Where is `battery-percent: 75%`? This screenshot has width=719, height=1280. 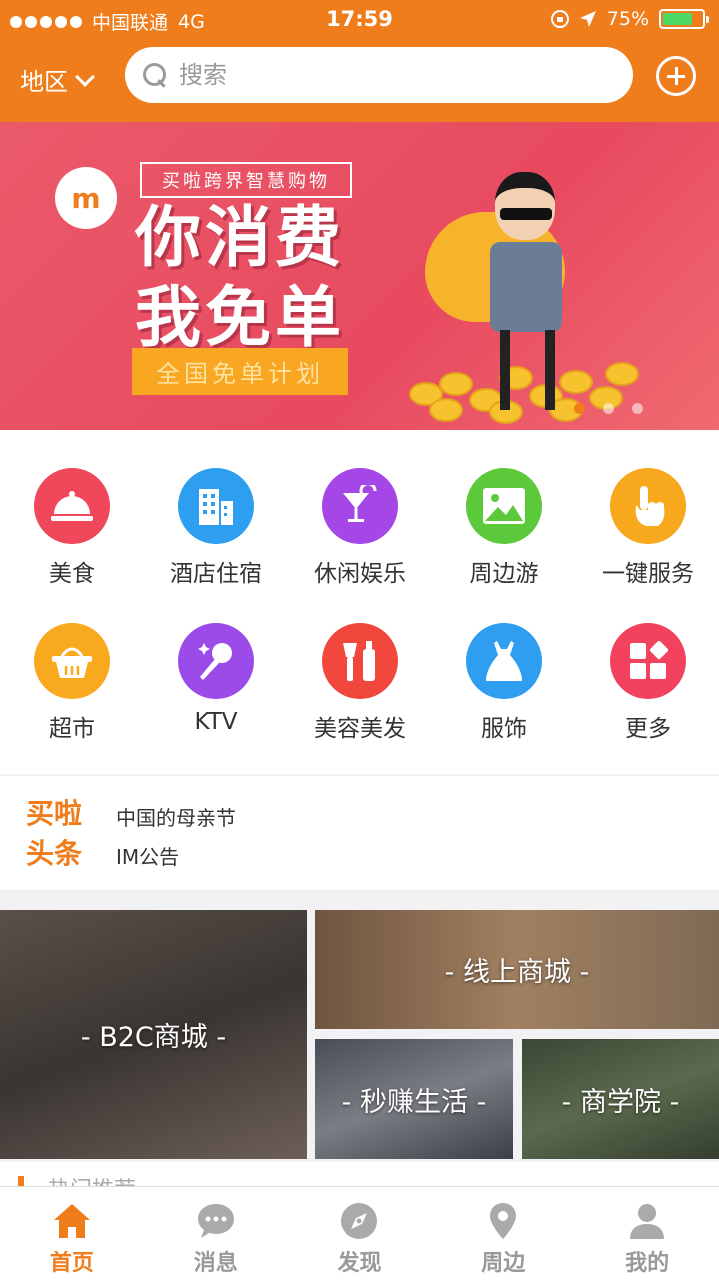
battery-percent: 75% is located at coordinates (627, 19).